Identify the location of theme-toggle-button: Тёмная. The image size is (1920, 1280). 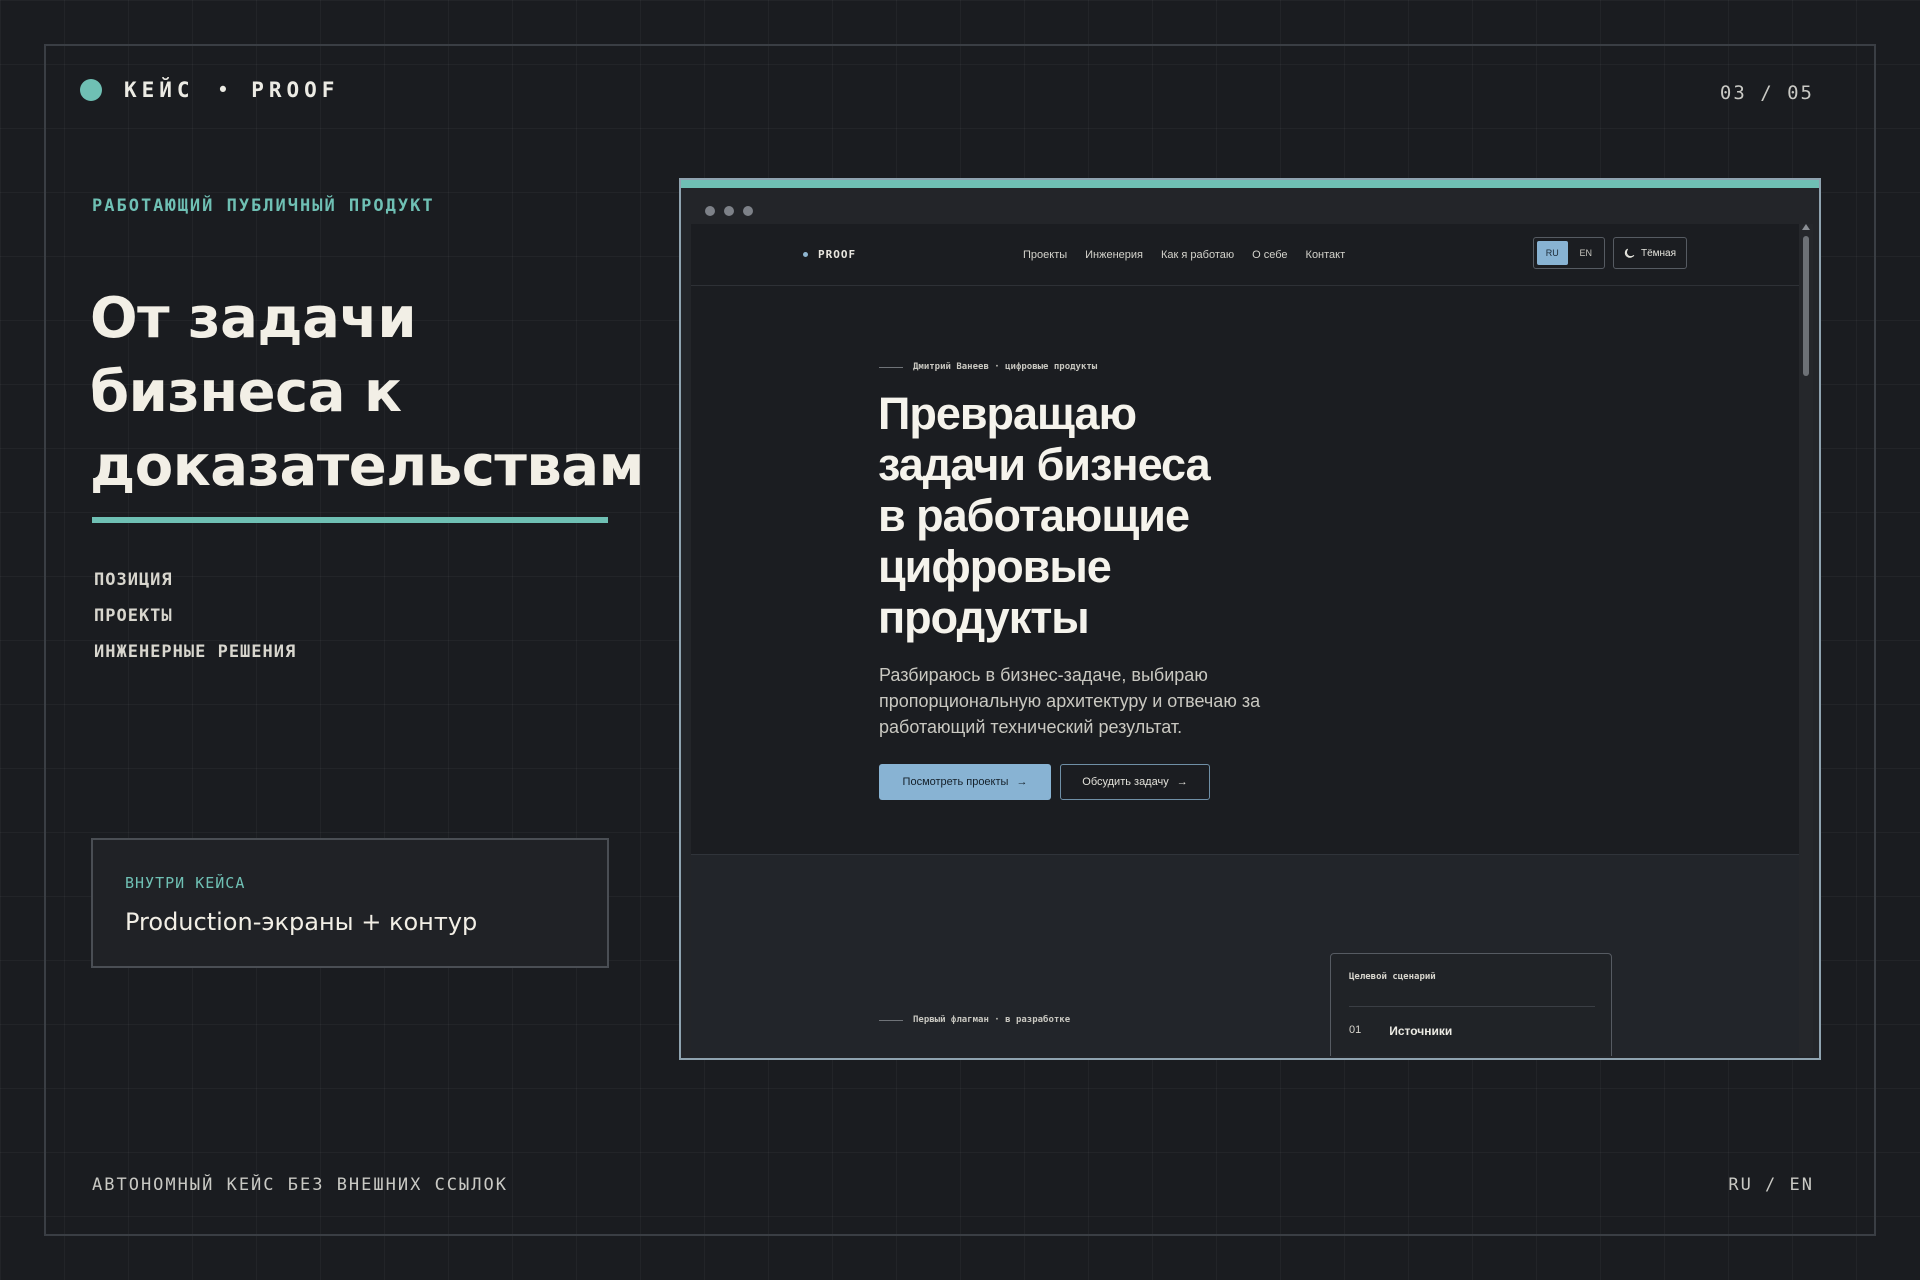
(1650, 253).